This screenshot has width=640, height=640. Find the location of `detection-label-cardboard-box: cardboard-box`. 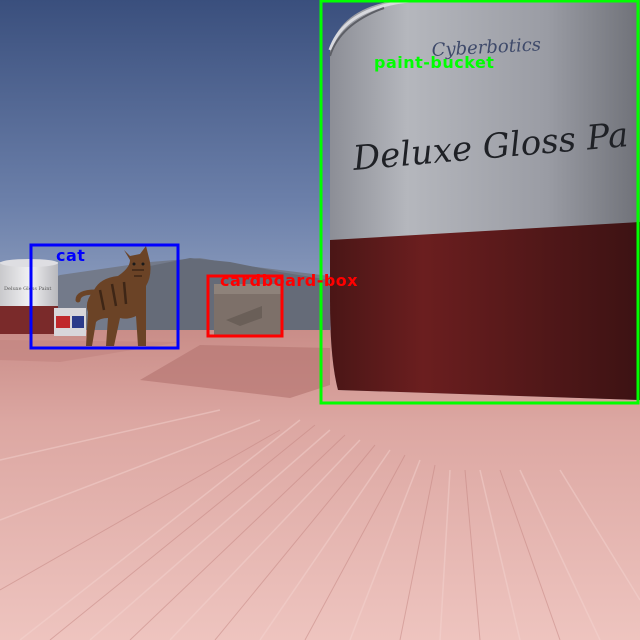

detection-label-cardboard-box: cardboard-box is located at coordinates (289, 280).